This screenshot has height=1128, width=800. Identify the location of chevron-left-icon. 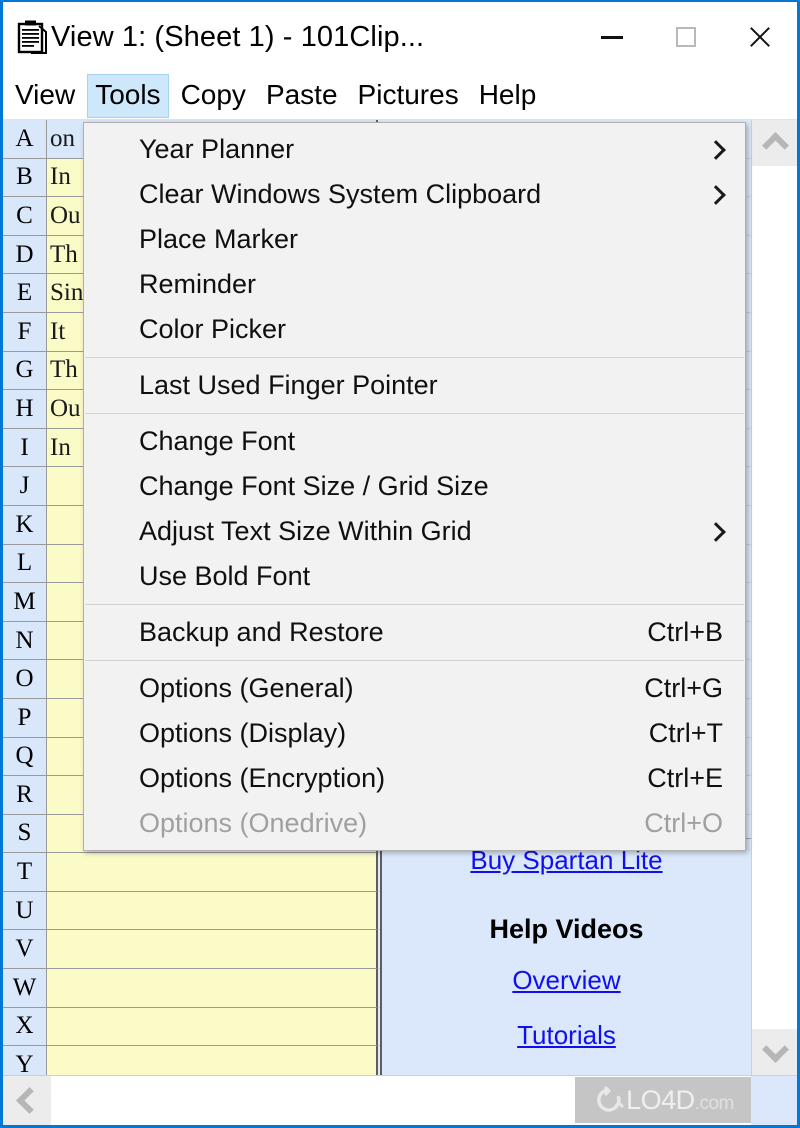
(29, 1100).